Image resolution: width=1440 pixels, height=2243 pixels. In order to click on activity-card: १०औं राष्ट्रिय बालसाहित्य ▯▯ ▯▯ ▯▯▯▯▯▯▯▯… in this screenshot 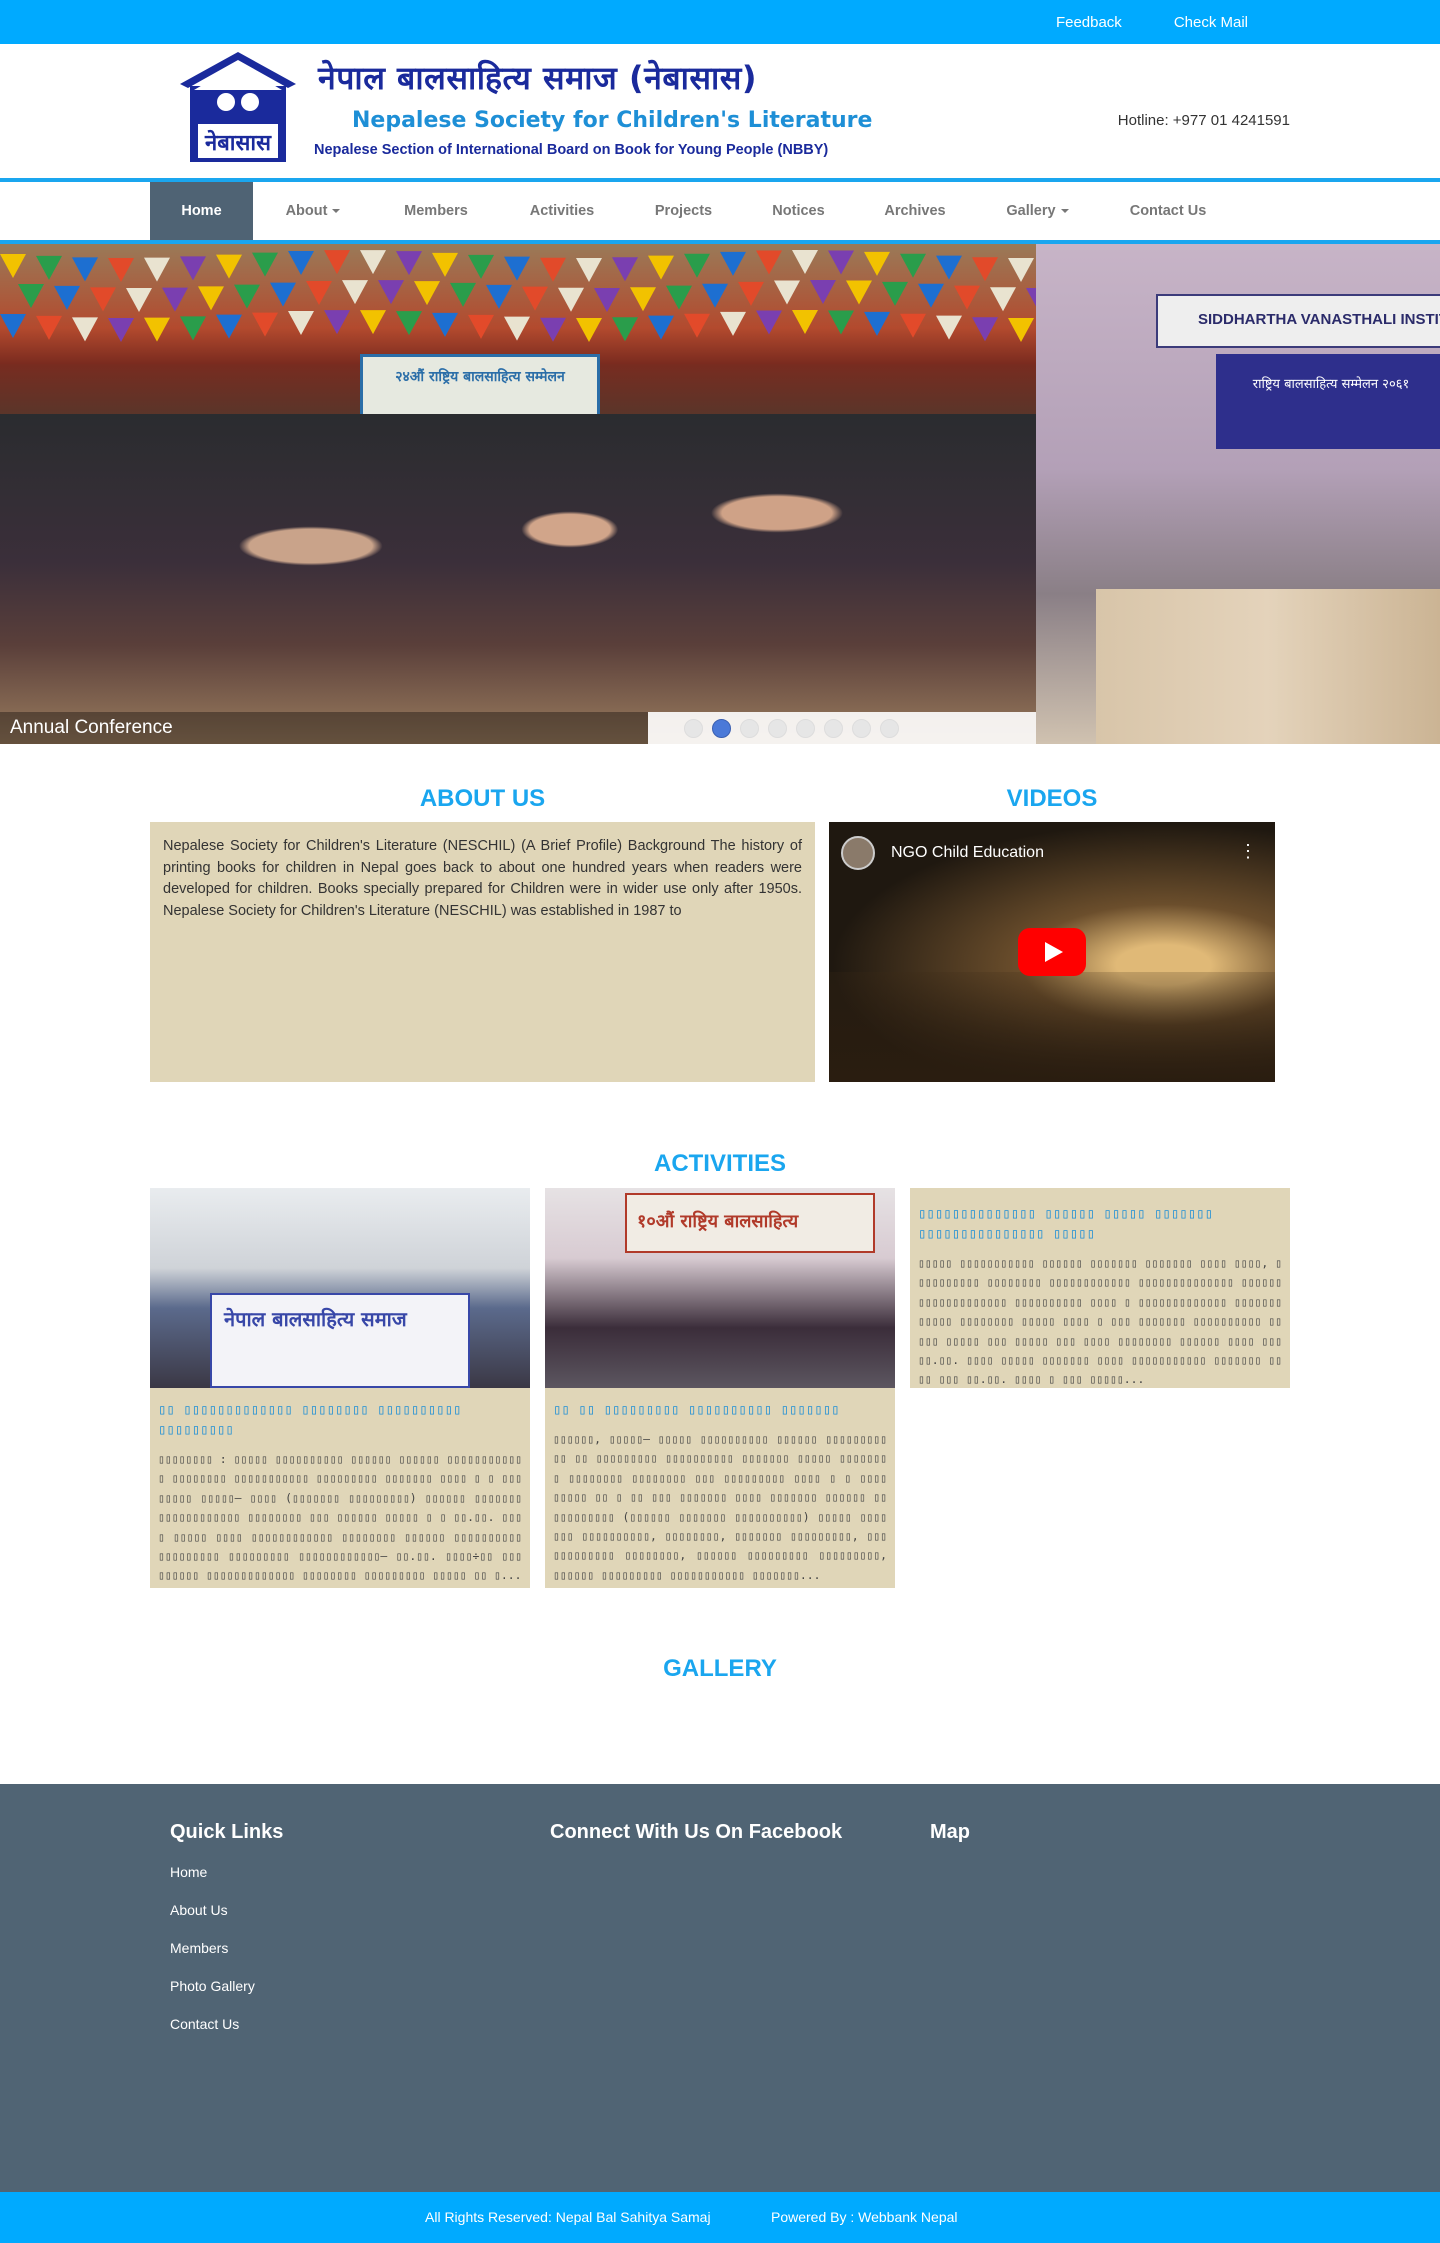, I will do `click(720, 1388)`.